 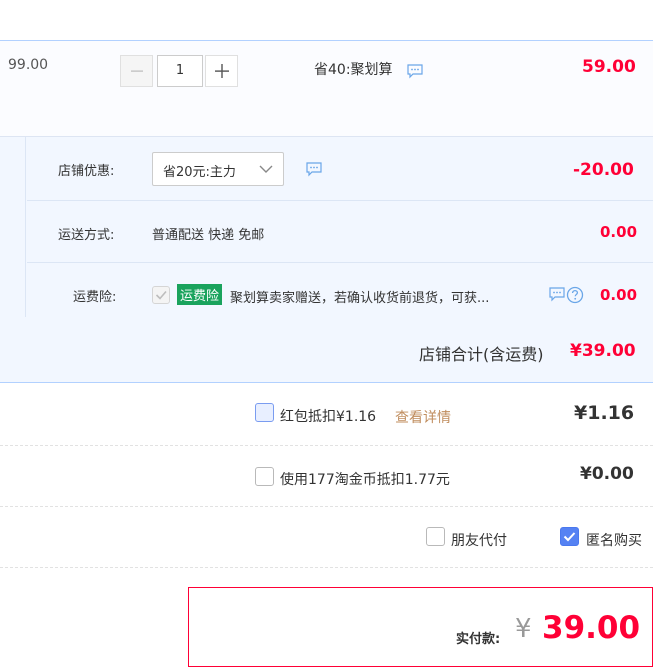 I want to click on minus-icon, so click(x=136, y=71).